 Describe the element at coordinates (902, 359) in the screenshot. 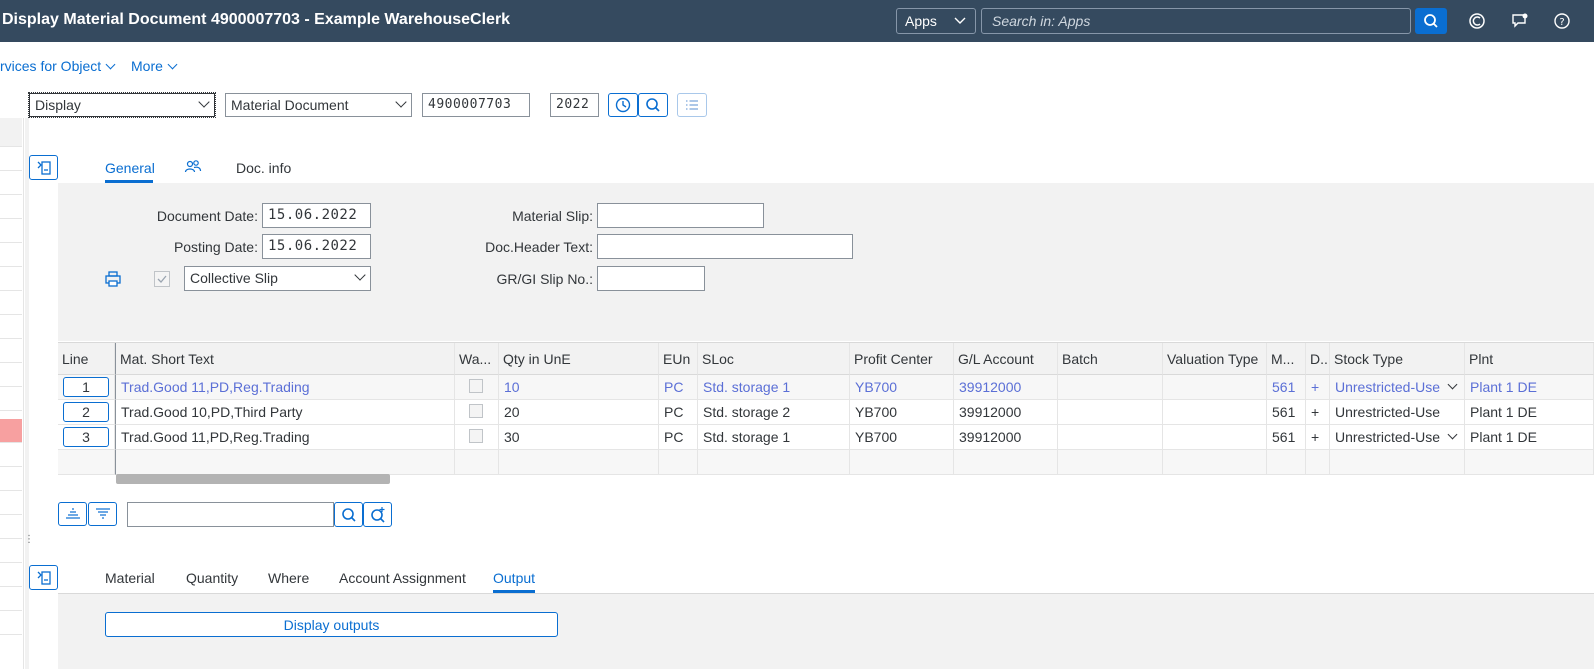

I see `column-header-profit-center: Profit Center` at that location.